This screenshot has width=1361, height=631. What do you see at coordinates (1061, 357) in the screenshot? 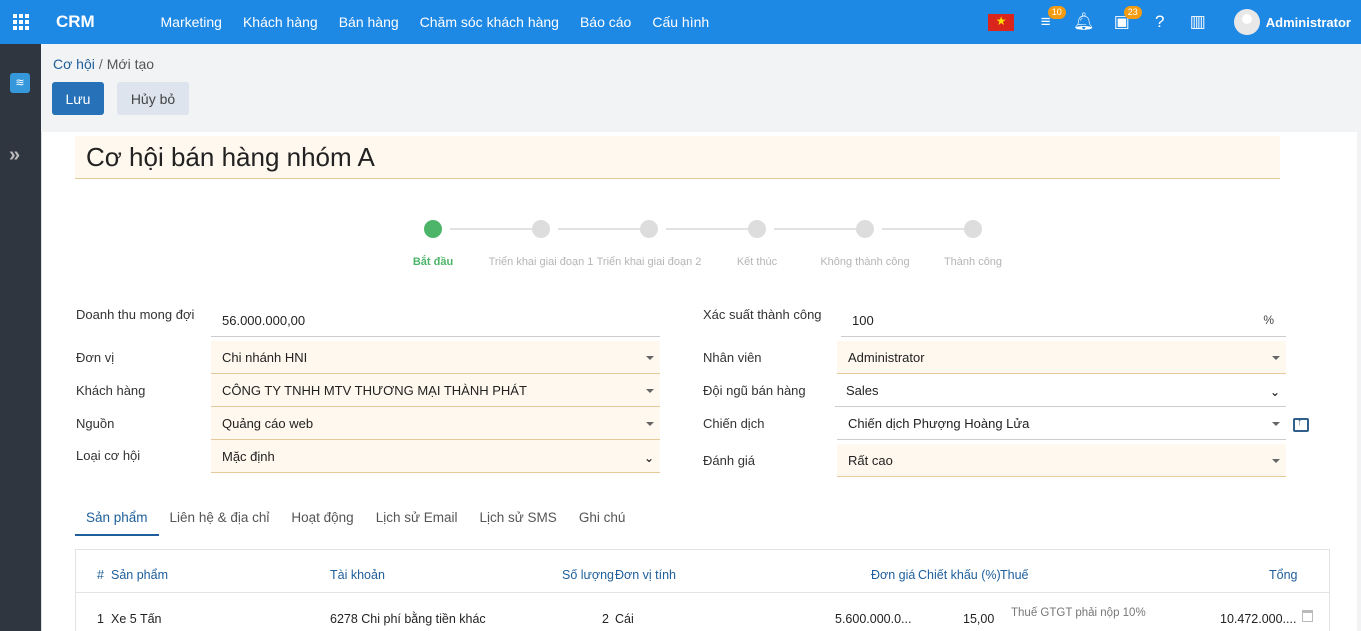
I see `salesperson-select: Administrator` at bounding box center [1061, 357].